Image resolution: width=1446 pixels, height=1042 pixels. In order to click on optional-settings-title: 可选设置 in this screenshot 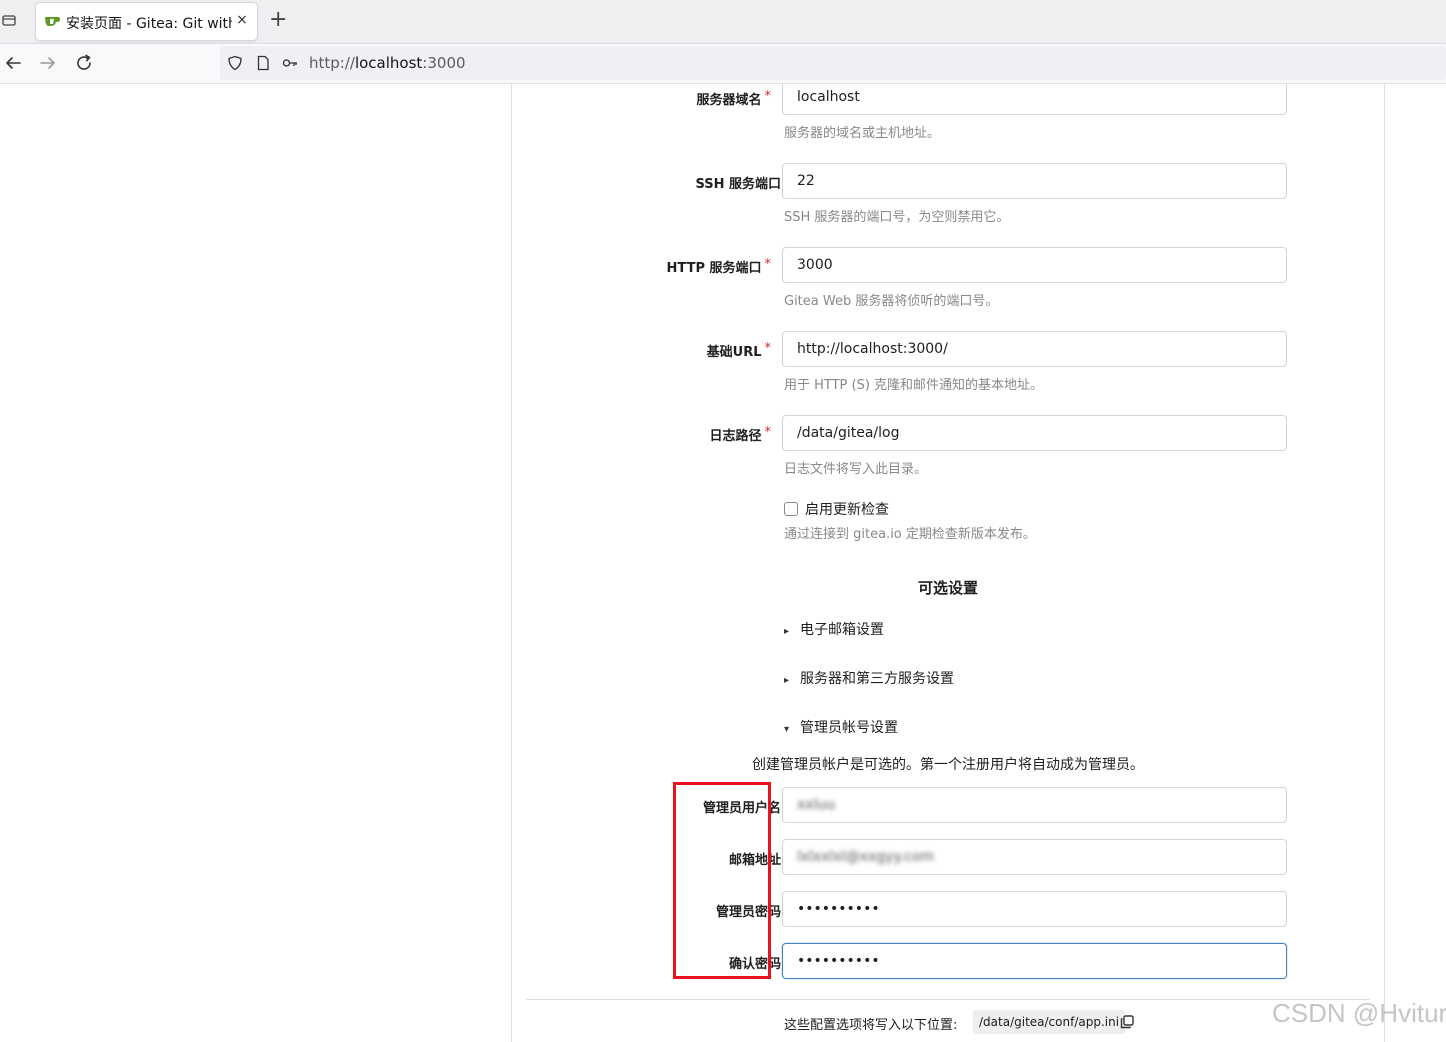, I will do `click(947, 588)`.